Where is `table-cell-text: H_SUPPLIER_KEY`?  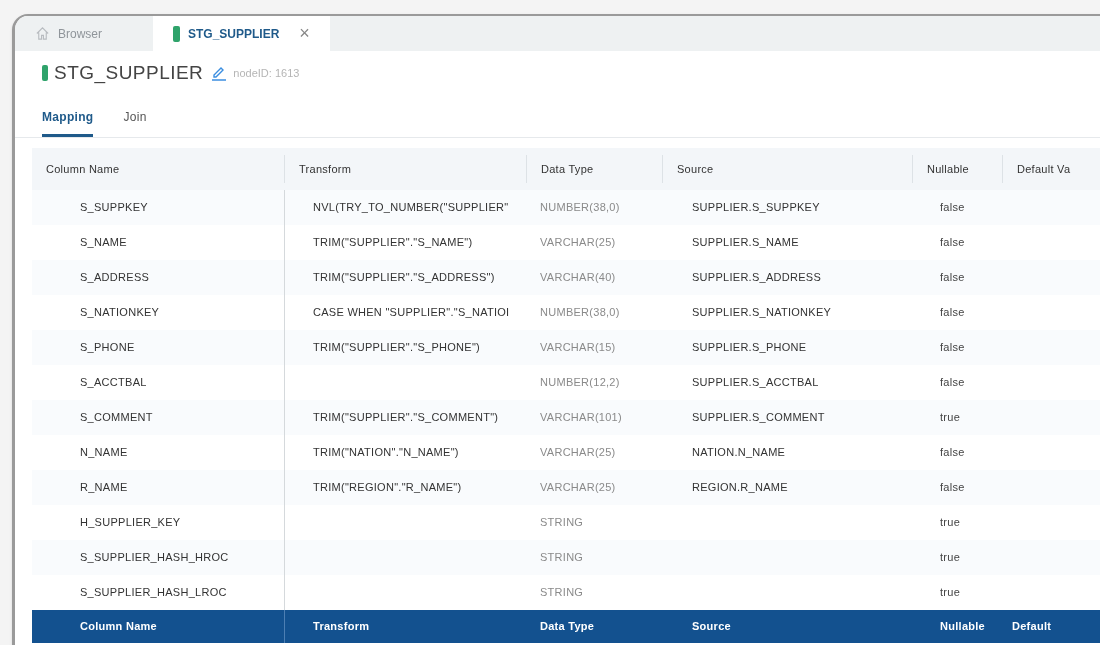 table-cell-text: H_SUPPLIER_KEY is located at coordinates (130, 523).